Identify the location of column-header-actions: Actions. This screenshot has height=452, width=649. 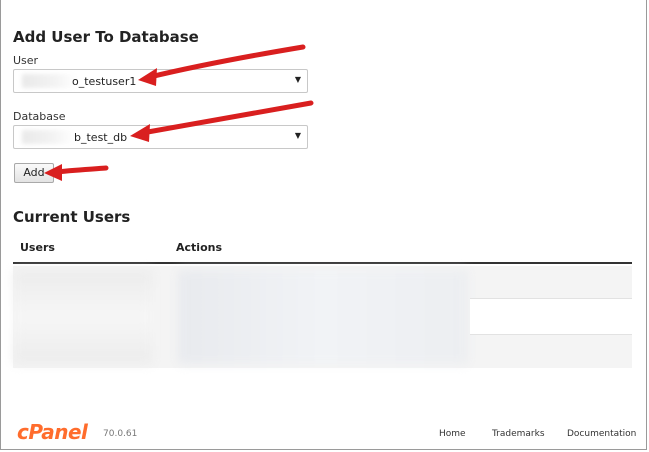
(199, 247).